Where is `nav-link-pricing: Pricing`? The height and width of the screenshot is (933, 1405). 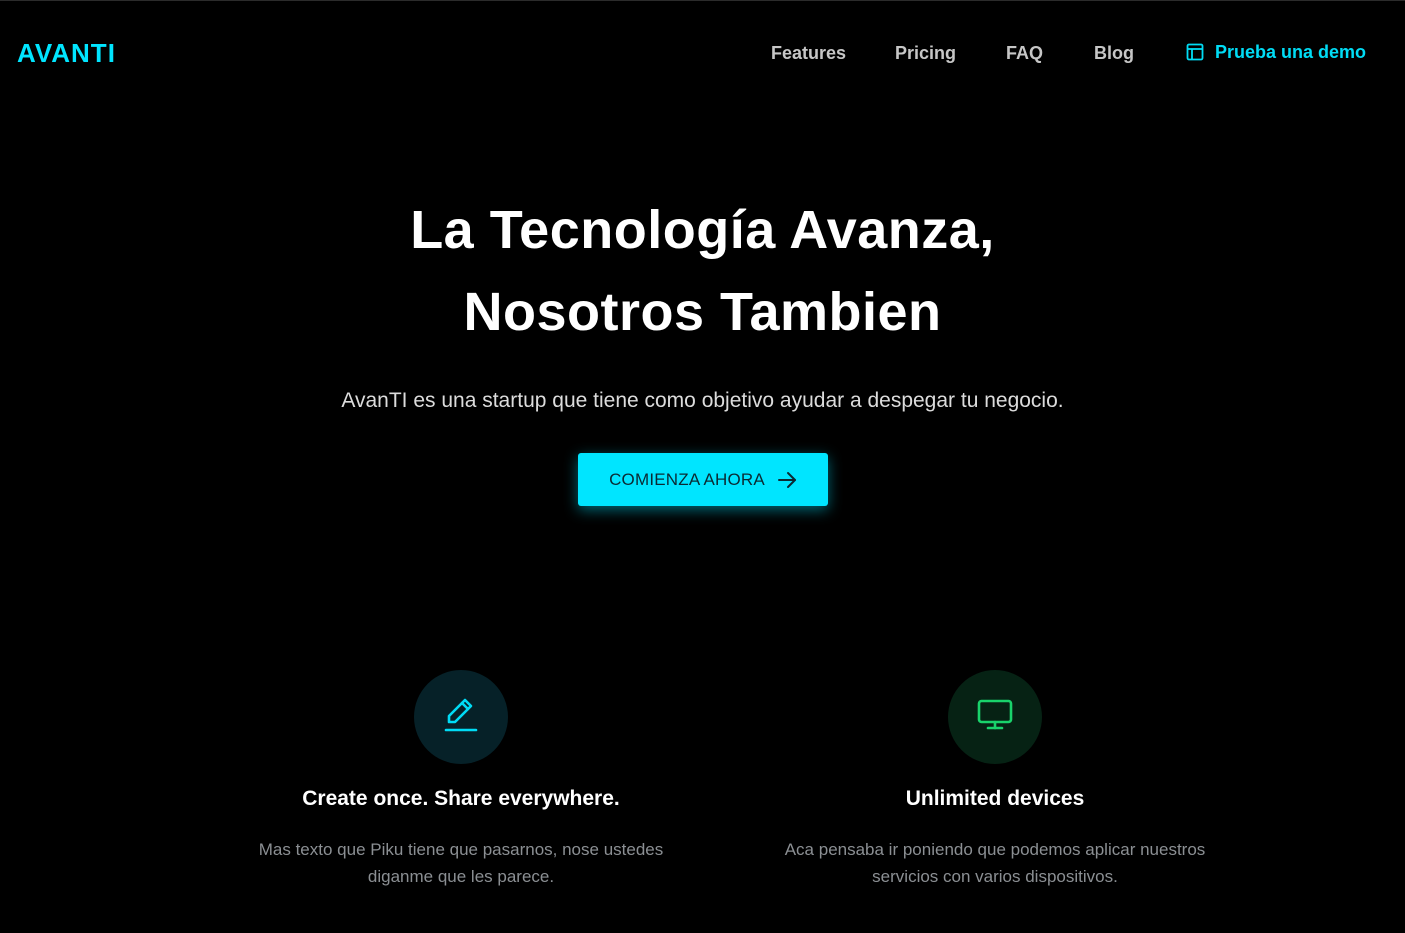 nav-link-pricing: Pricing is located at coordinates (925, 53).